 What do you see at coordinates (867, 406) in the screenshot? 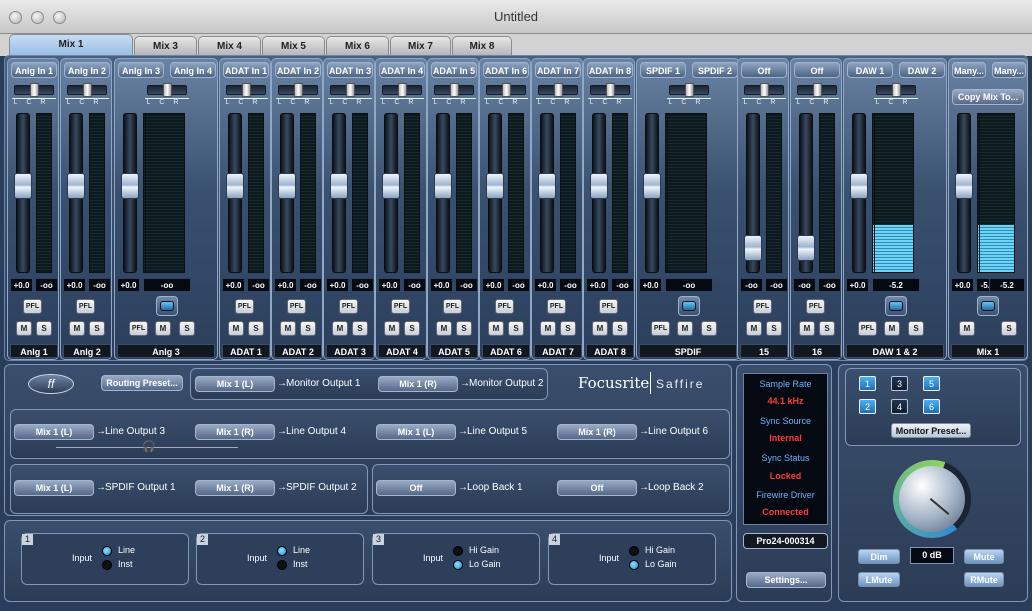
I see `monitor-preset-2-button: 2` at bounding box center [867, 406].